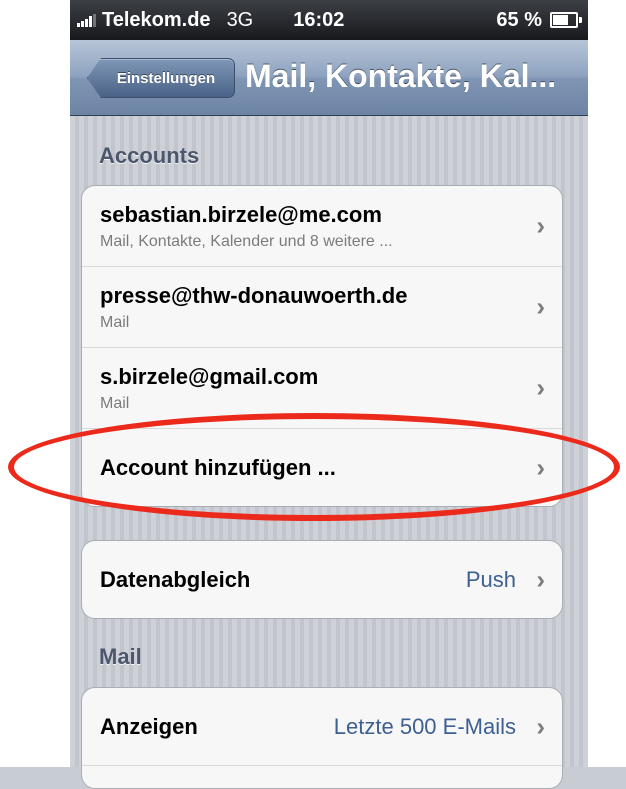 The image size is (626, 789). What do you see at coordinates (149, 155) in the screenshot?
I see `section-header-accounts: Accounts` at bounding box center [149, 155].